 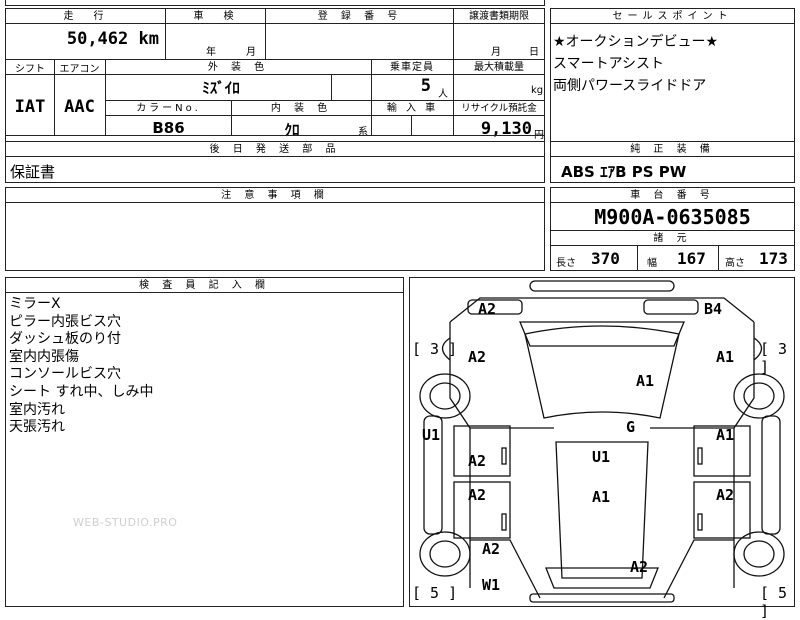 What do you see at coordinates (65, 339) in the screenshot?
I see `inspector-note: ダッシュ板のり付` at bounding box center [65, 339].